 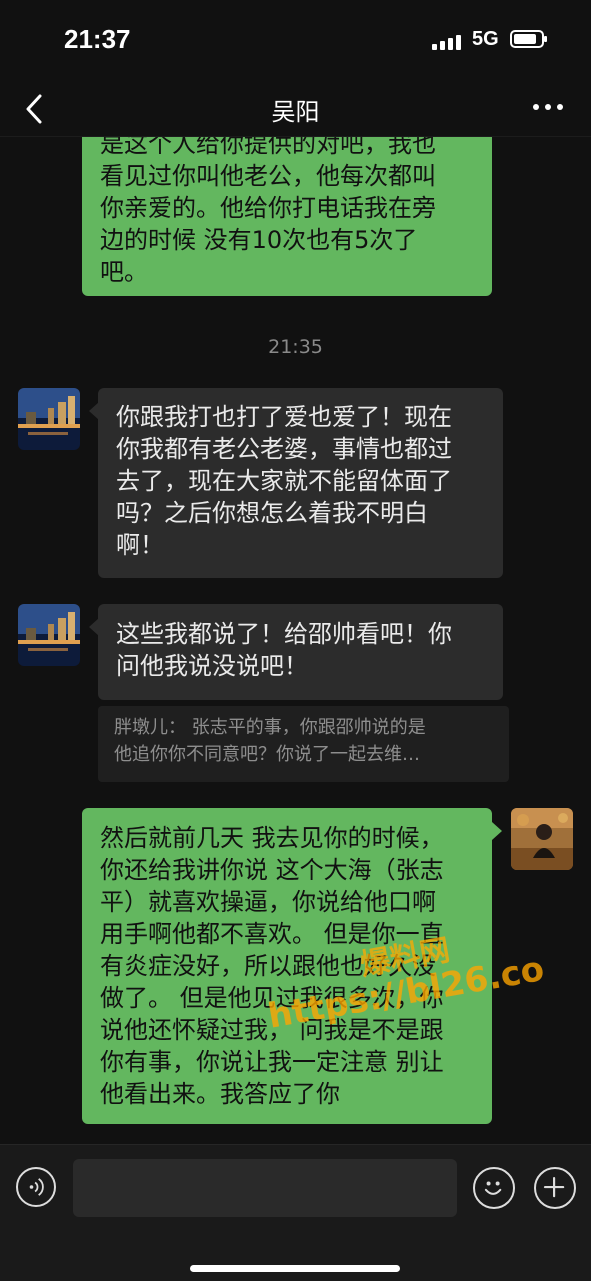 What do you see at coordinates (555, 1188) in the screenshot?
I see `plus-icon` at bounding box center [555, 1188].